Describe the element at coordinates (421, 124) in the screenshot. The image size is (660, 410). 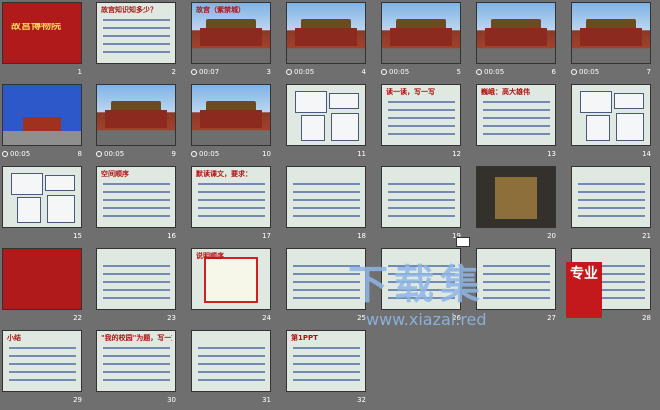
I see `slide-thumbnail: 读一读，写一写 12` at that location.